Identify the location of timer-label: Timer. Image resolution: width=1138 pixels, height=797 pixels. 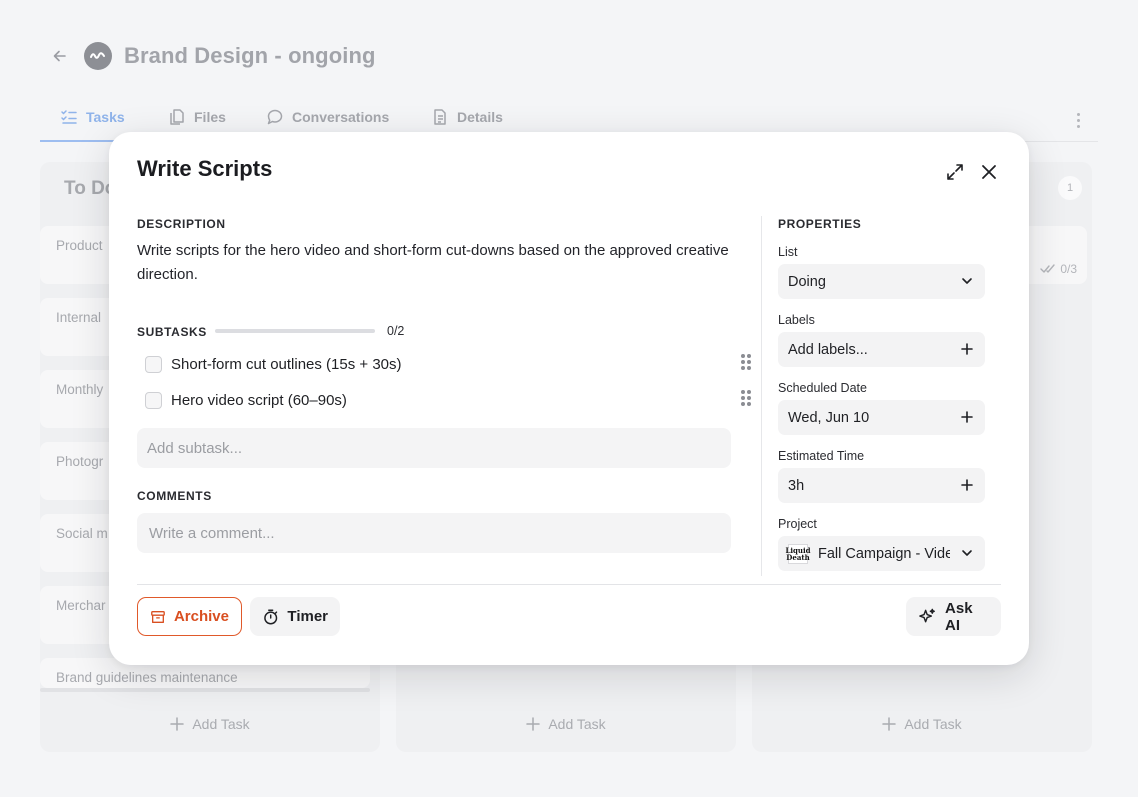
(307, 616).